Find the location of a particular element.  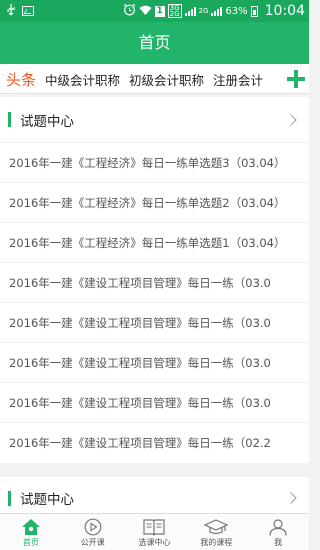

nav-home: 首页 is located at coordinates (31, 532).